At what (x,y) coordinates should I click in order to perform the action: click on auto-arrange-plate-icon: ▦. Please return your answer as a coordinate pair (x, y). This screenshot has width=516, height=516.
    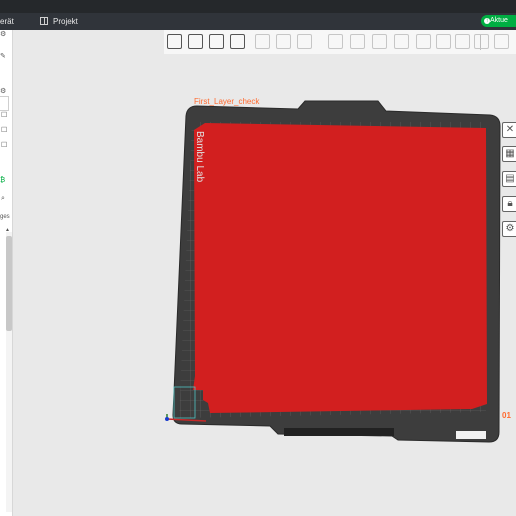
    Looking at the image, I should click on (509, 154).